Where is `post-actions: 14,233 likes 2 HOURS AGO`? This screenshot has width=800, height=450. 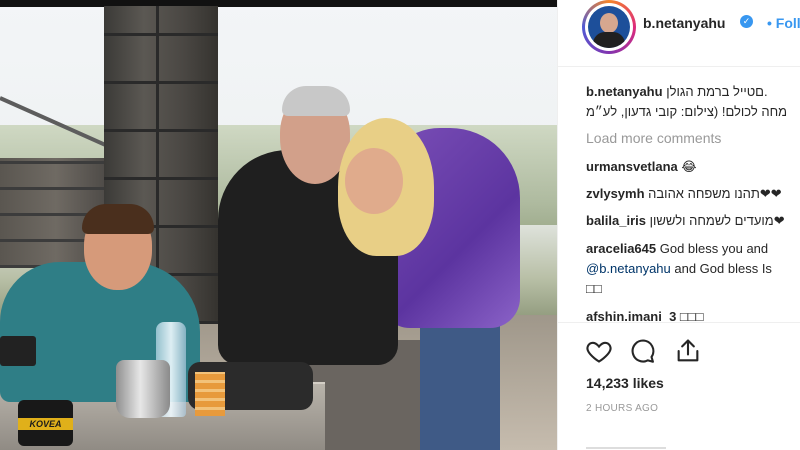
post-actions: 14,233 likes 2 HOURS AGO is located at coordinates (679, 386).